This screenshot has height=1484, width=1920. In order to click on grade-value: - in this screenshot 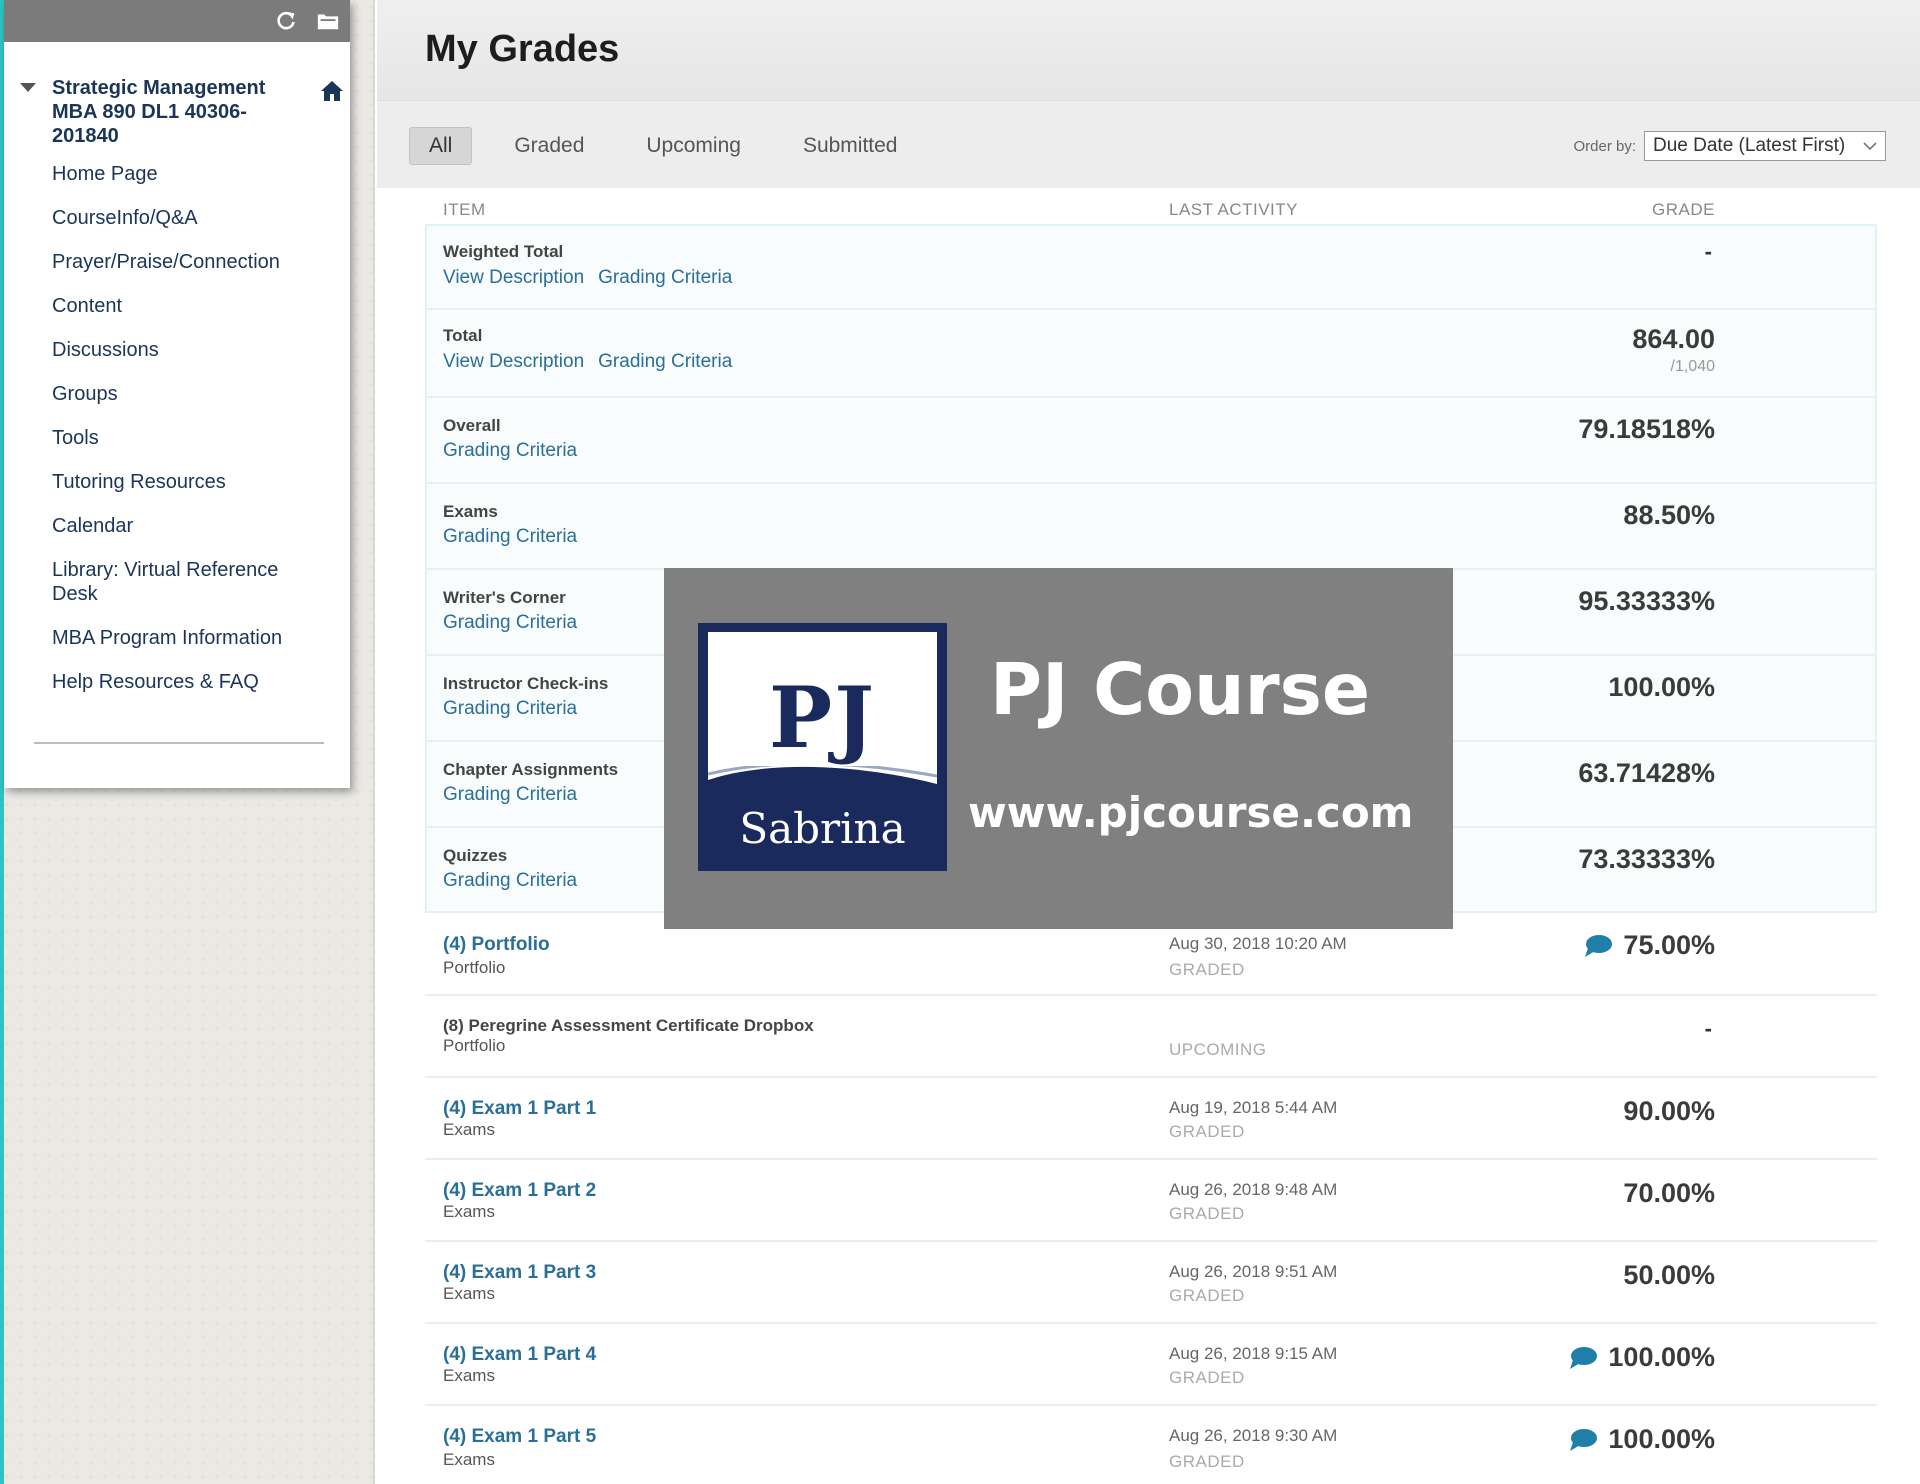, I will do `click(1708, 1028)`.